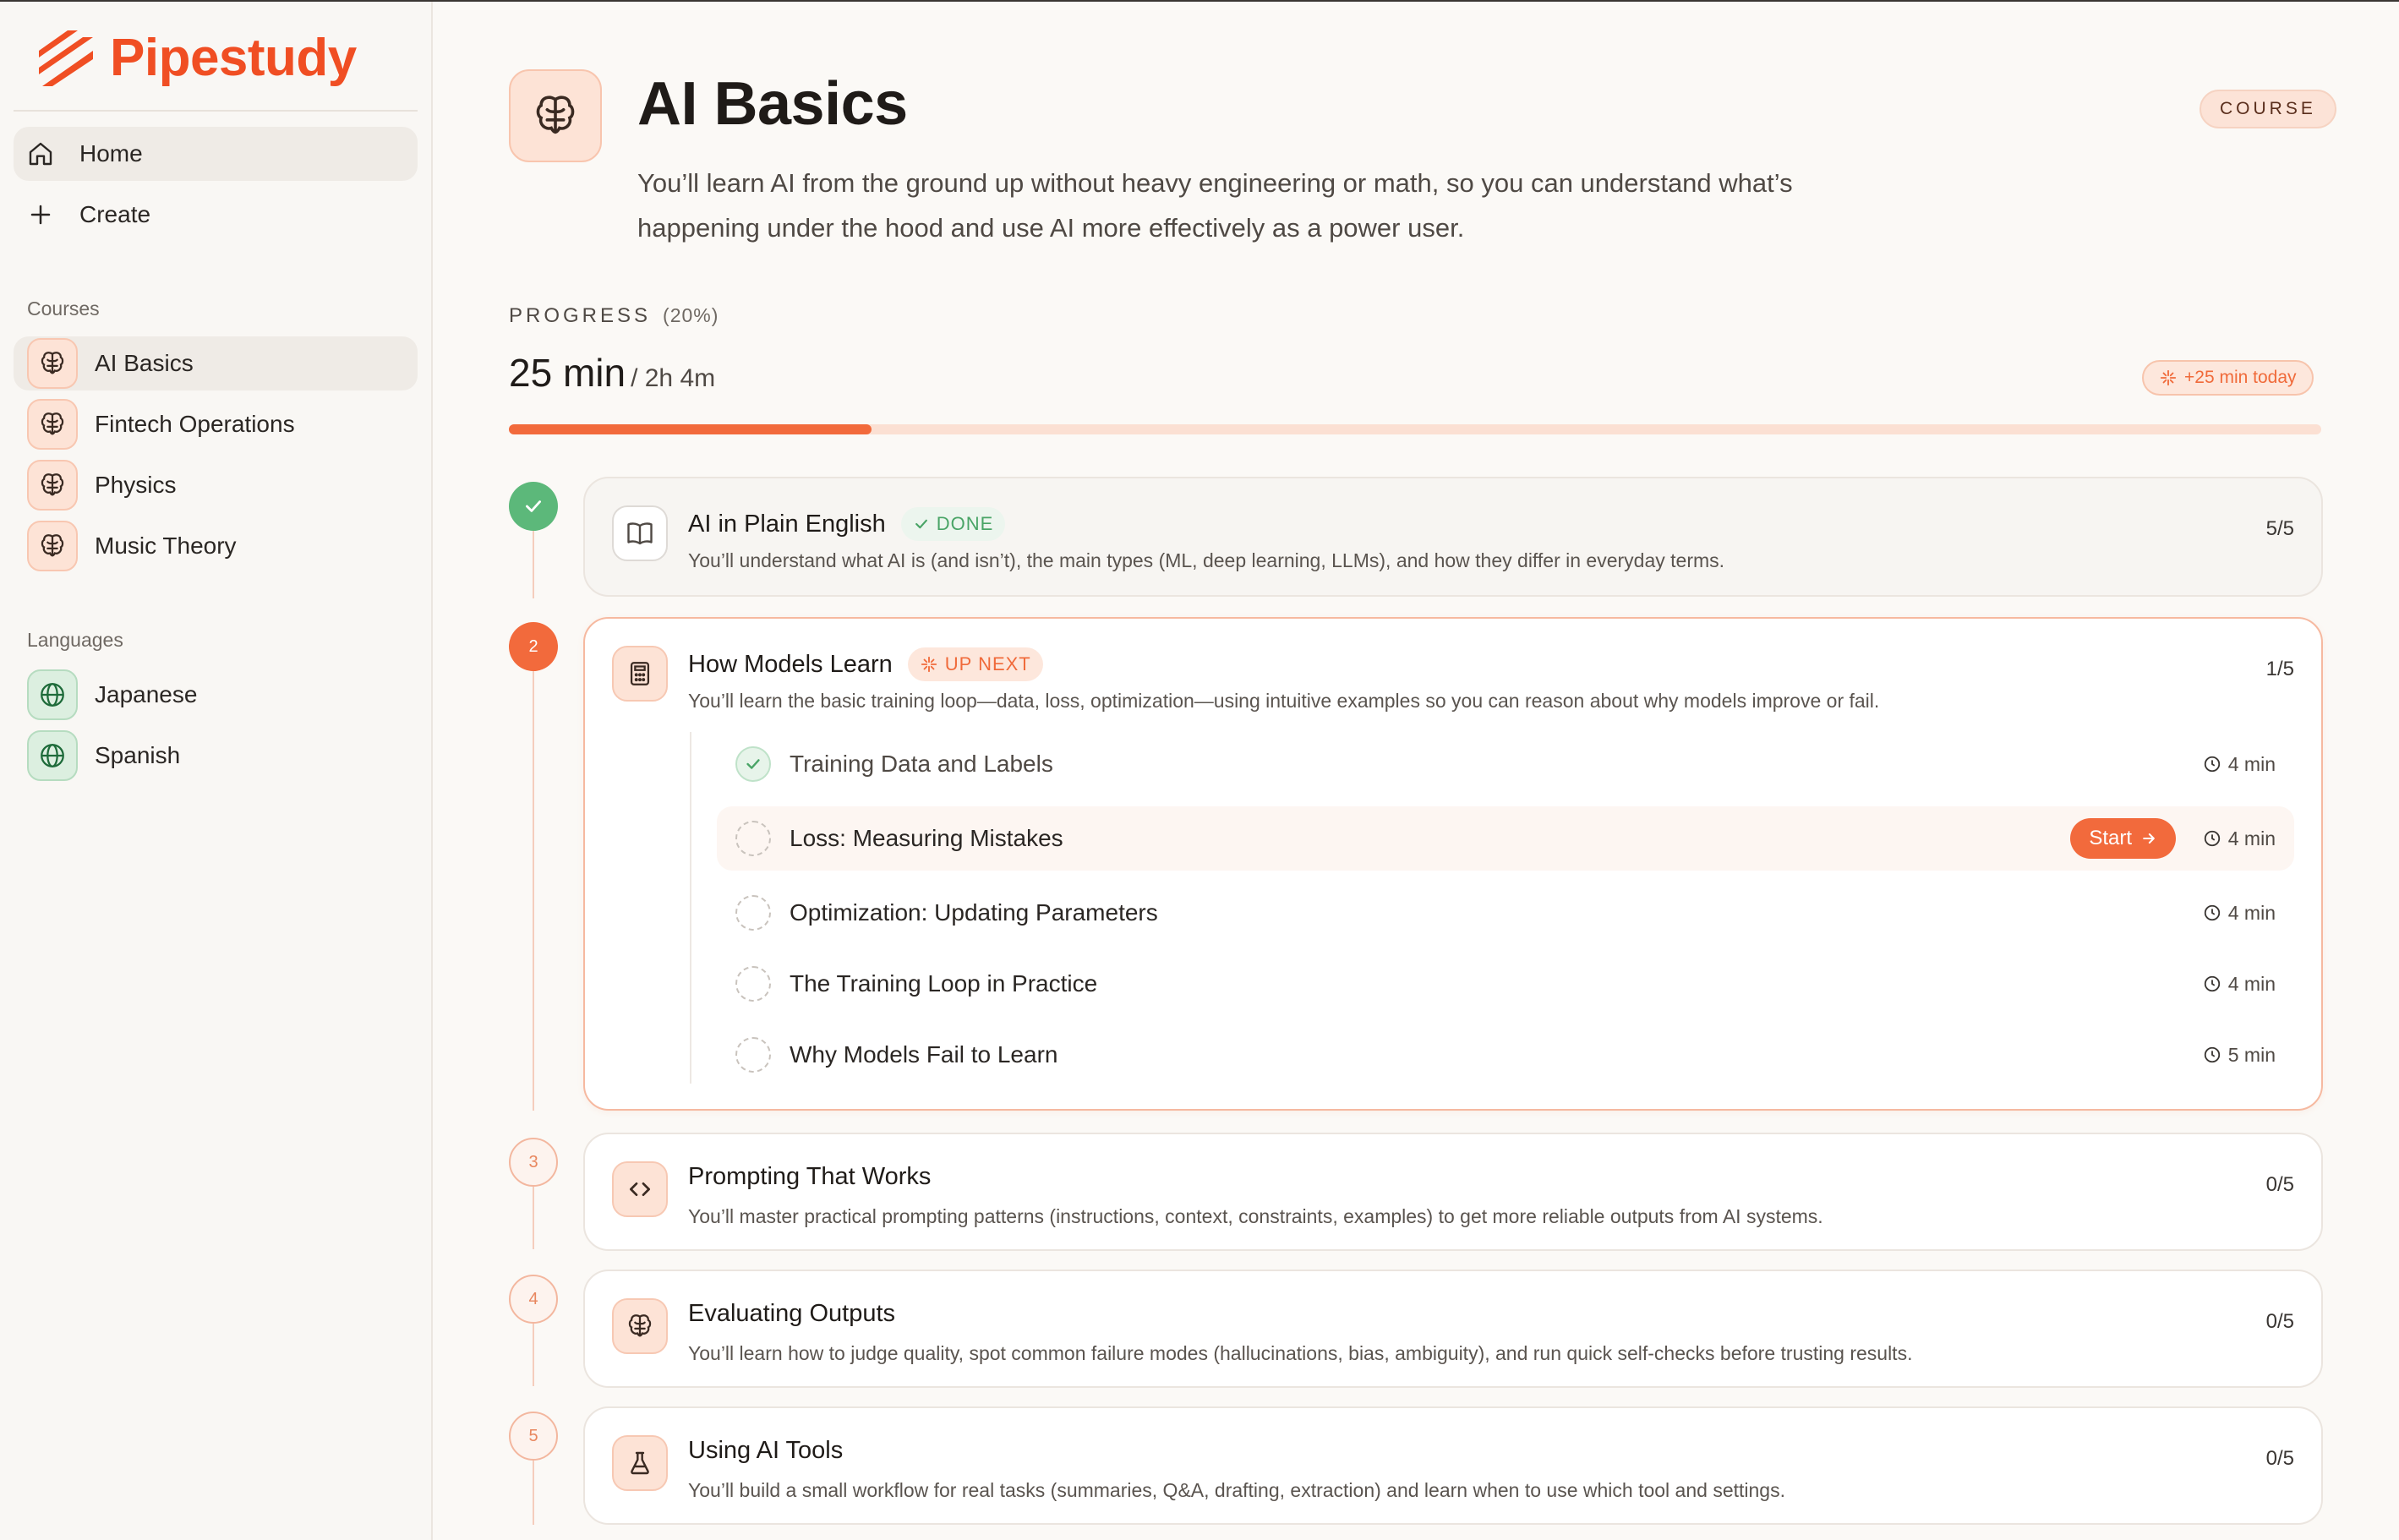 The image size is (2399, 1540). Describe the element at coordinates (216, 215) in the screenshot. I see `nav-create: Create` at that location.